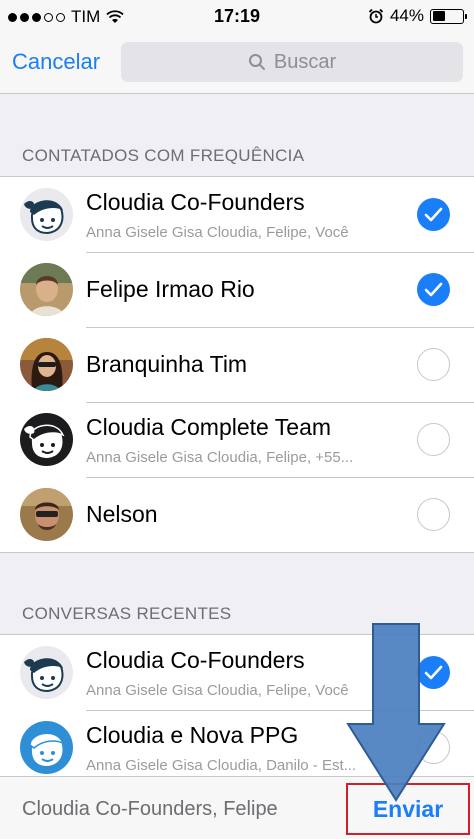 The image size is (474, 839). What do you see at coordinates (376, 16) in the screenshot?
I see `alarm-icon` at bounding box center [376, 16].